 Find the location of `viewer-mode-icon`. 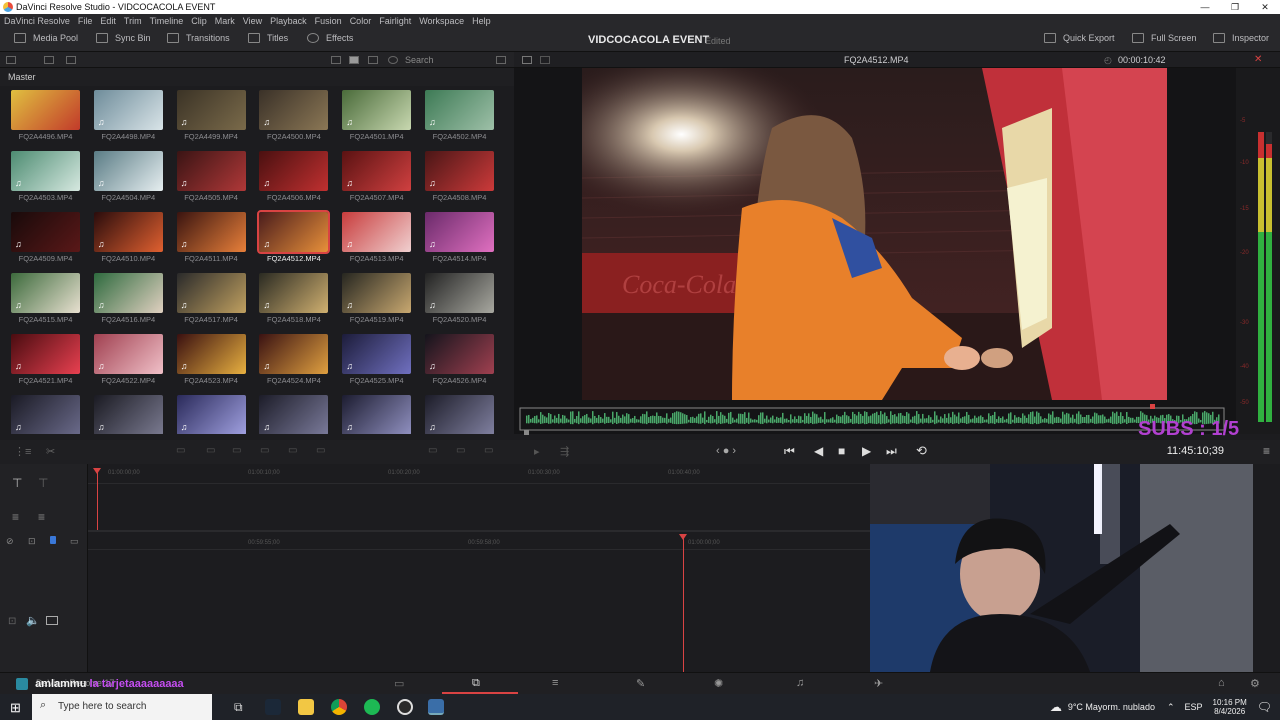

viewer-mode-icon is located at coordinates (527, 60).